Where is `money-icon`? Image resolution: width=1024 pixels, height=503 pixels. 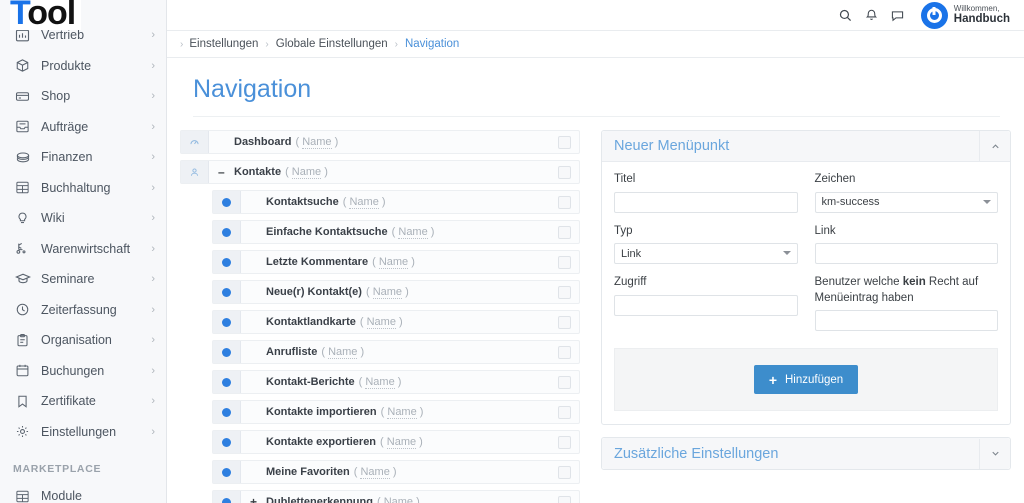
money-icon is located at coordinates (22, 157).